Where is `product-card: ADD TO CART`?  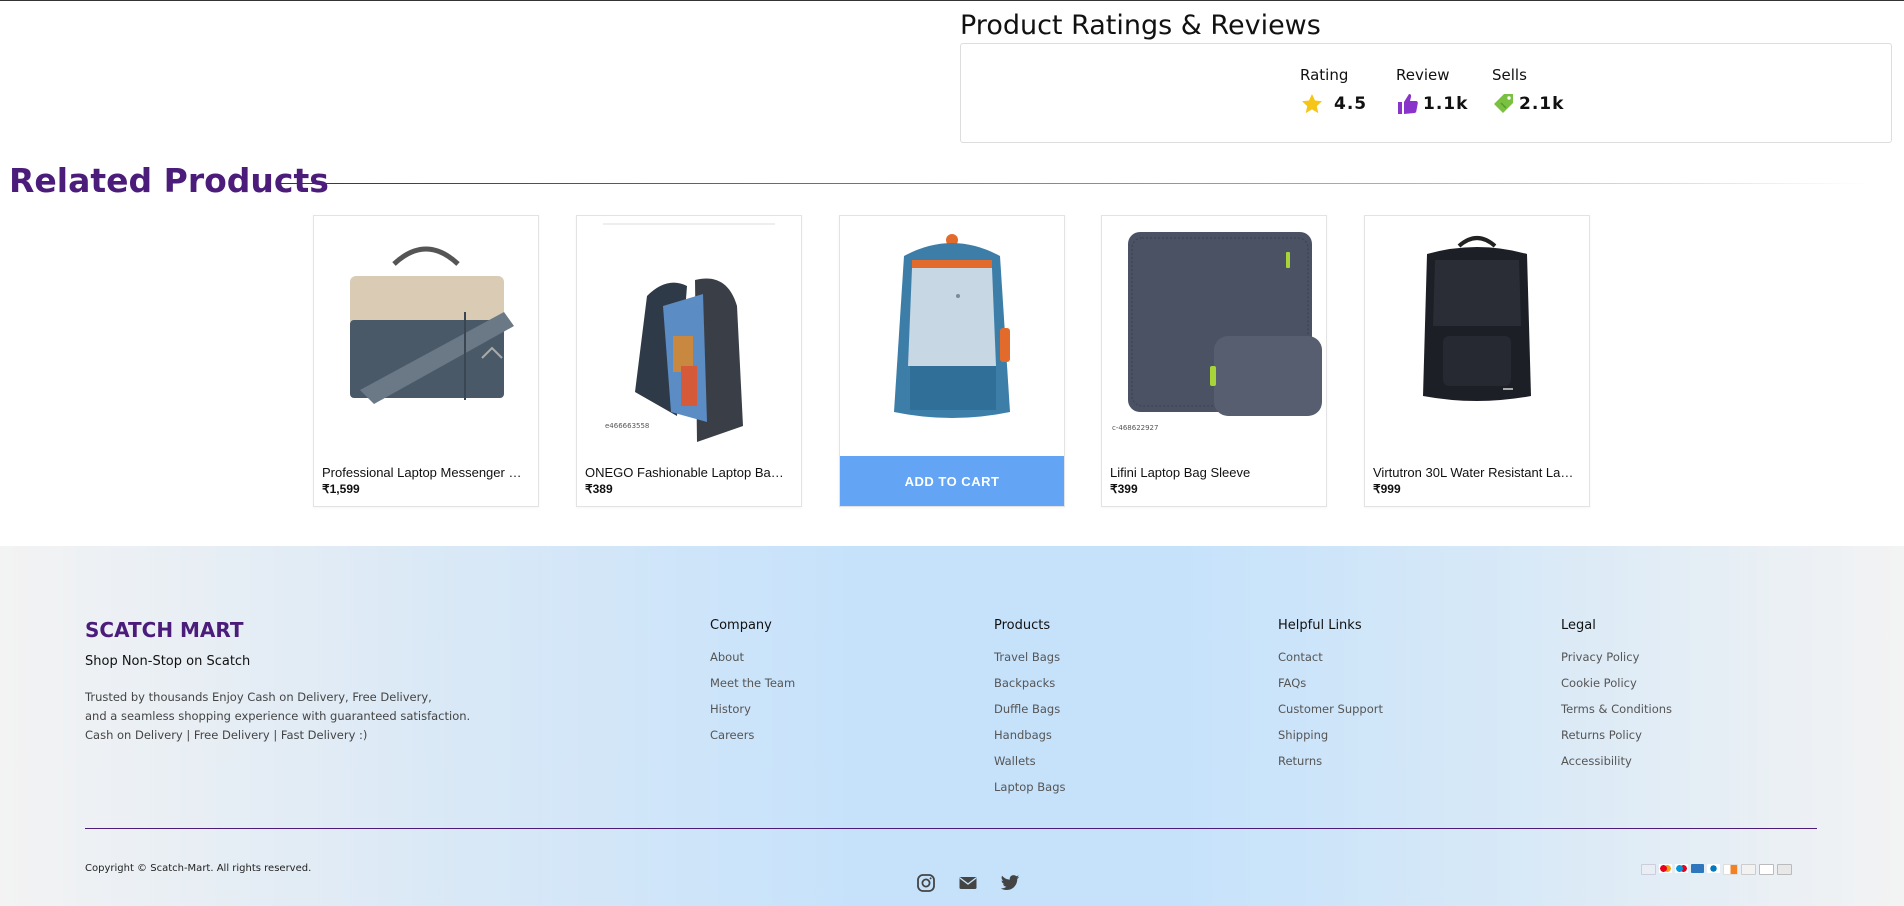
product-card: ADD TO CART is located at coordinates (952, 361).